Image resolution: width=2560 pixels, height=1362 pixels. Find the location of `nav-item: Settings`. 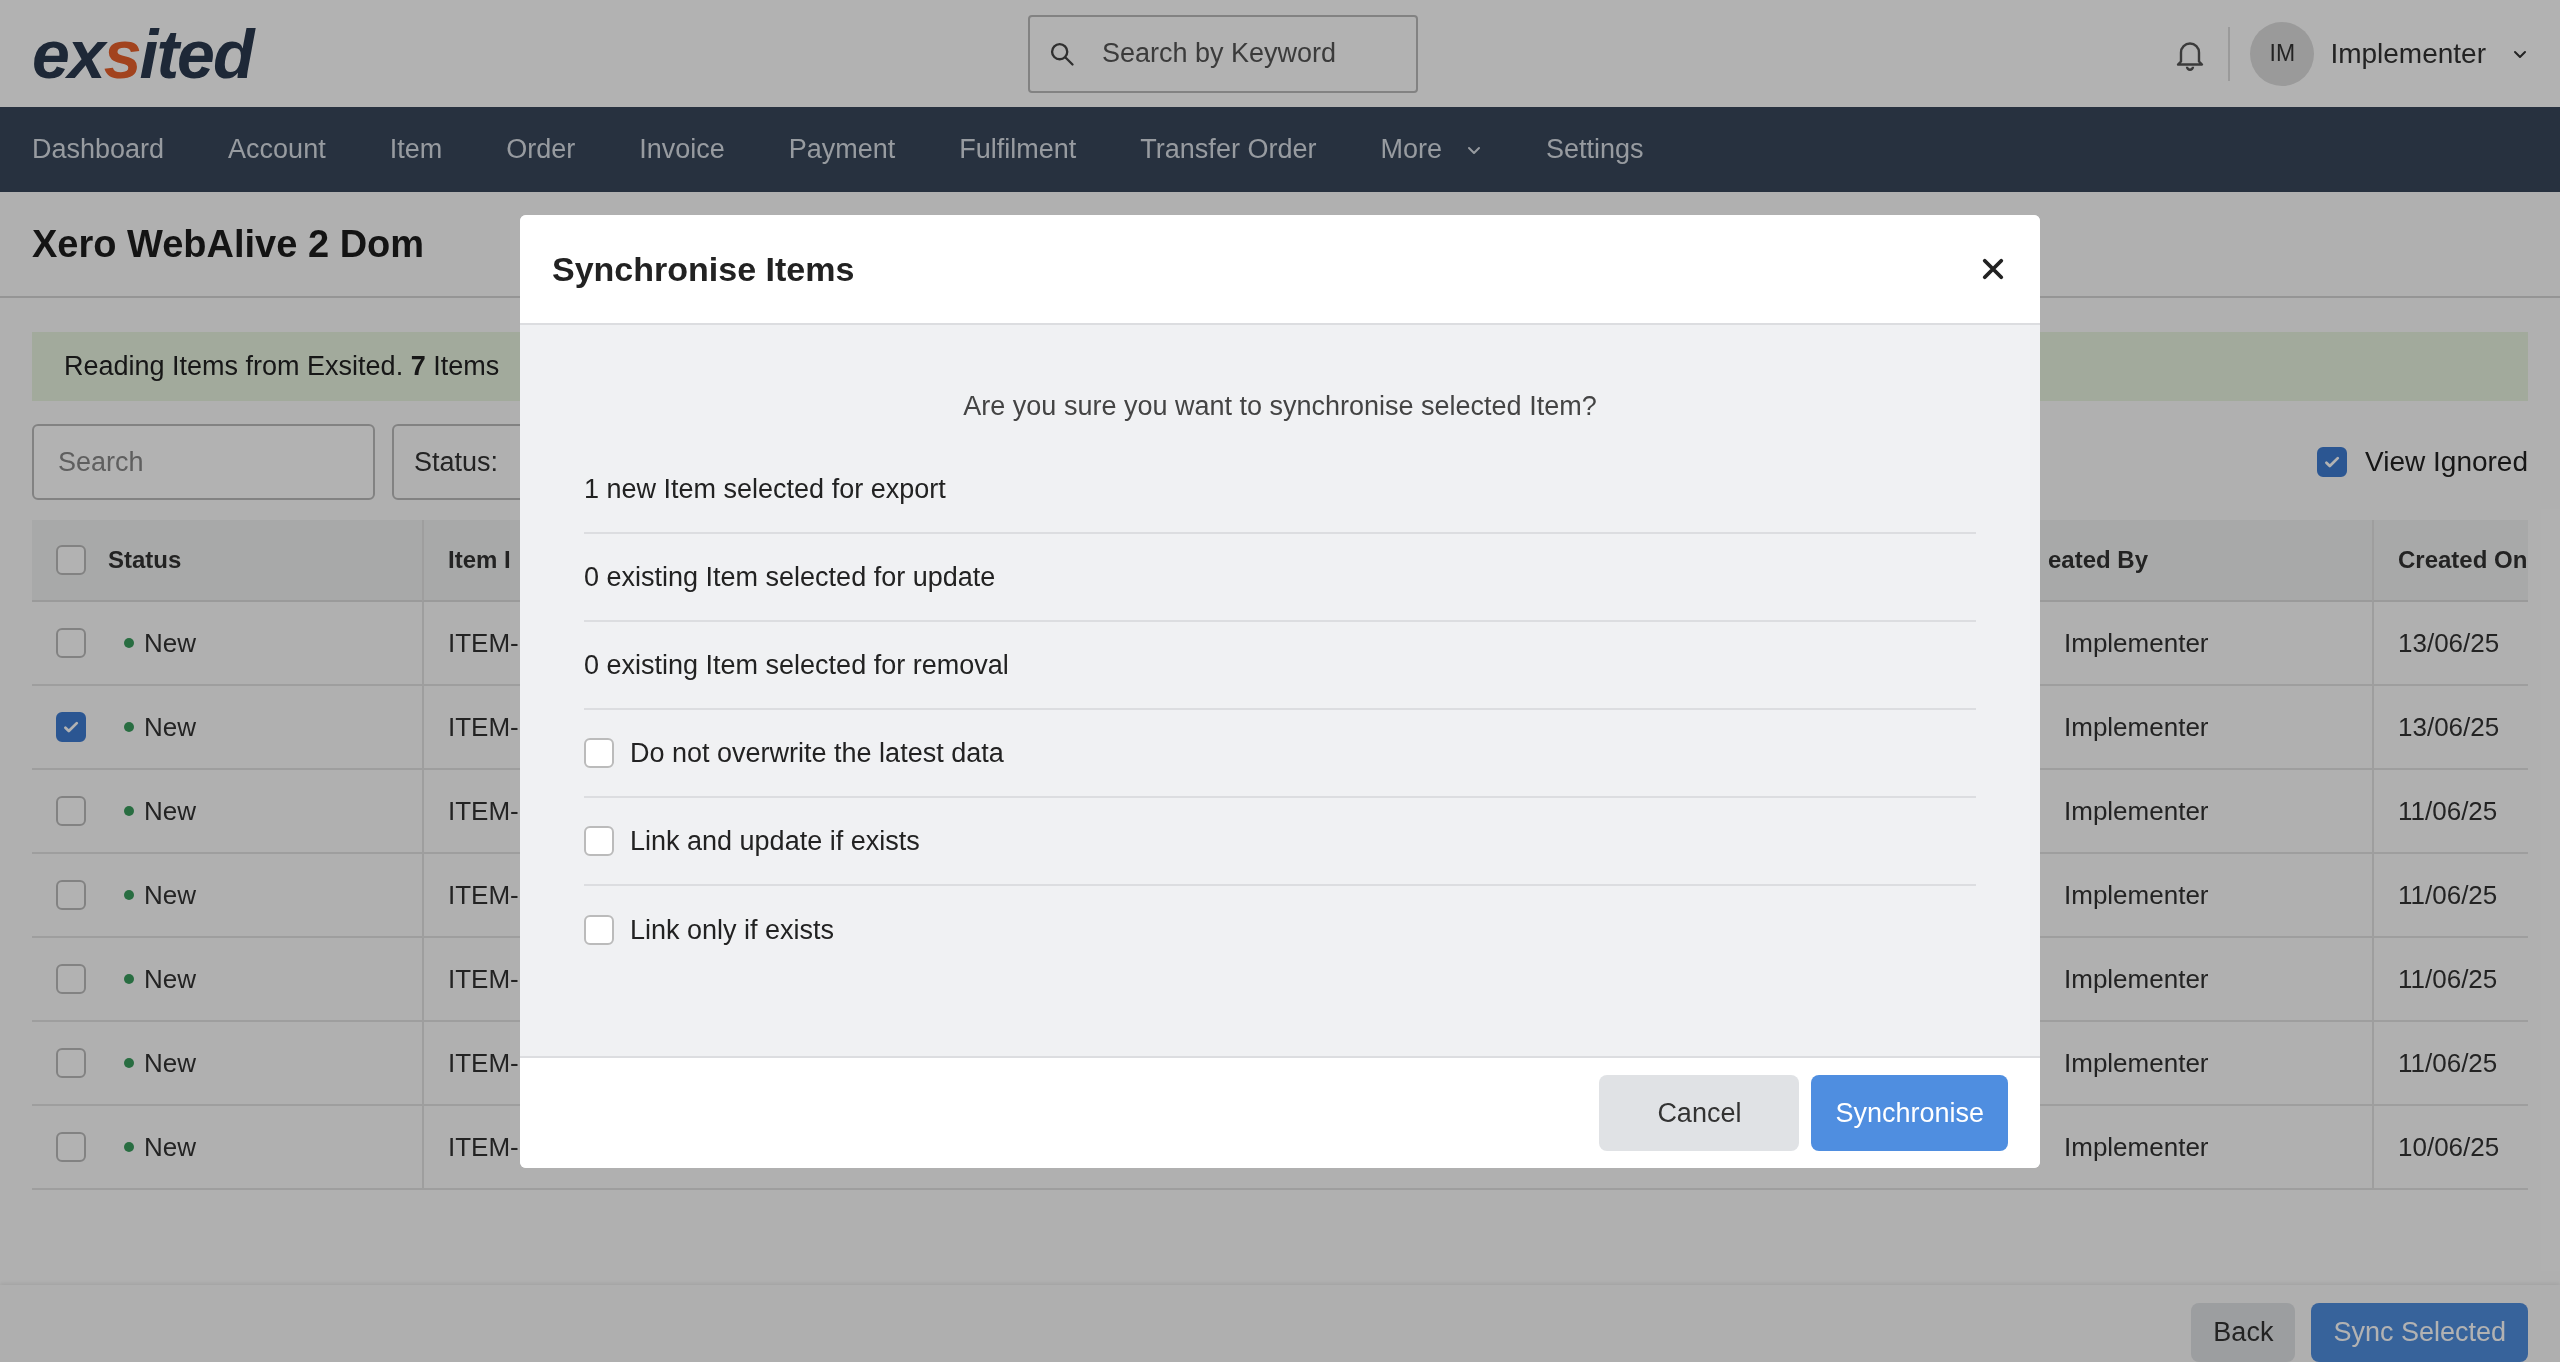

nav-item: Settings is located at coordinates (1594, 149).